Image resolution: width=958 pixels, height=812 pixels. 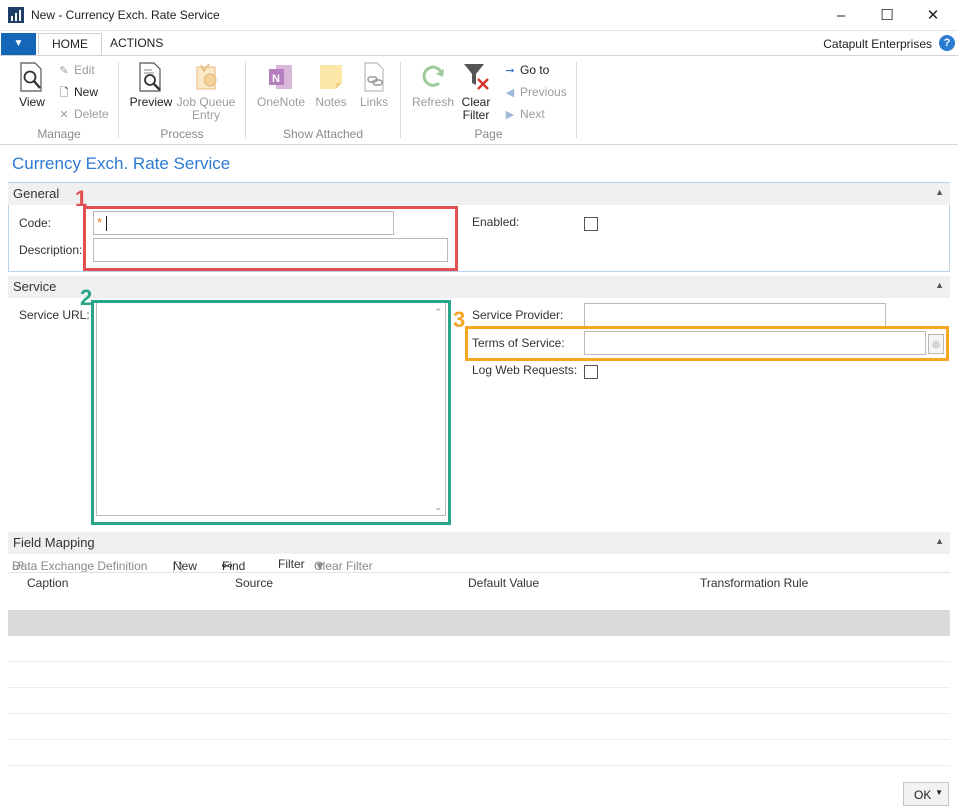 What do you see at coordinates (150, 77) in the screenshot?
I see `preview-icon` at bounding box center [150, 77].